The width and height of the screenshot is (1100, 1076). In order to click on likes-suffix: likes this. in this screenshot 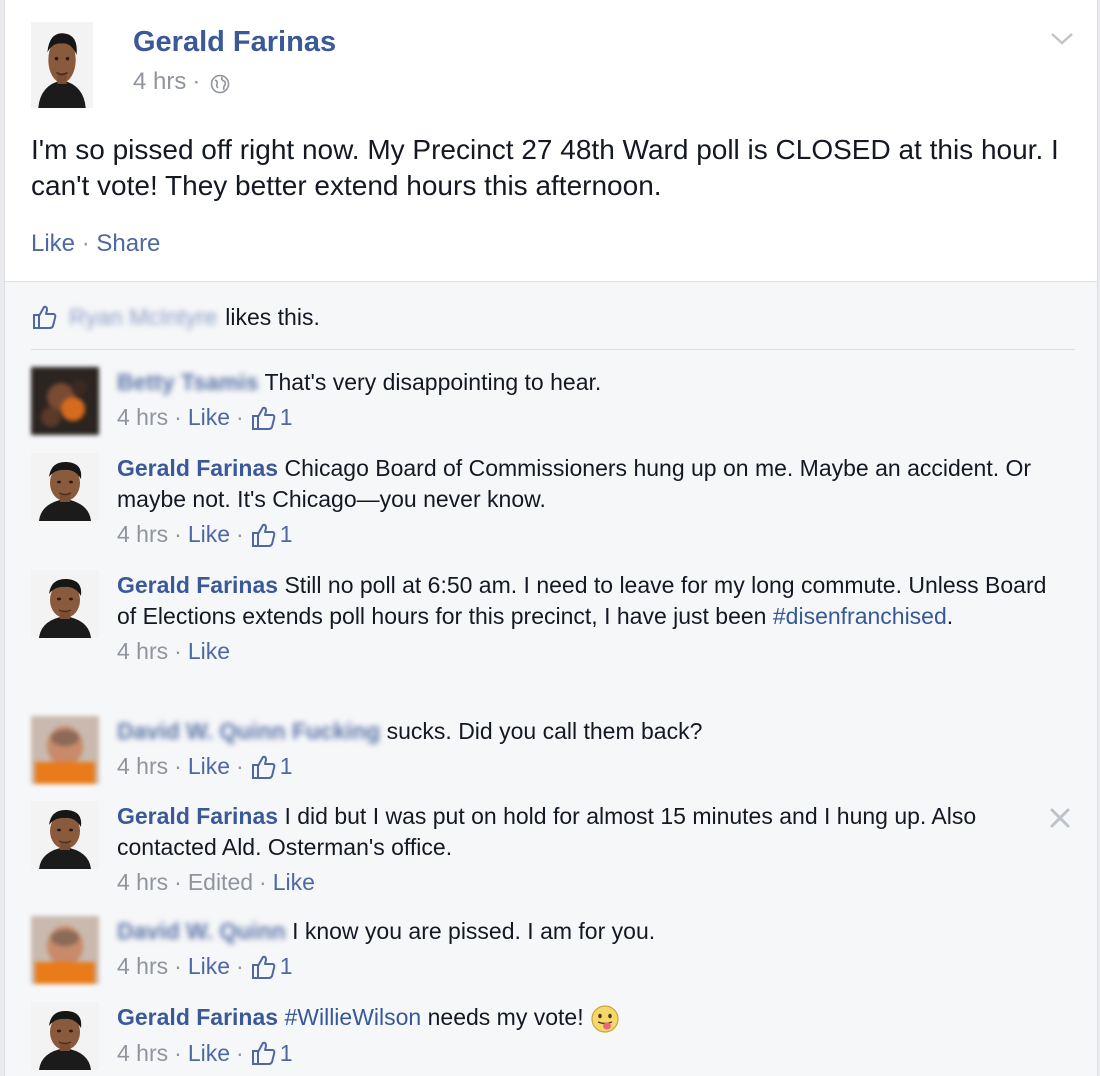, I will do `click(272, 316)`.